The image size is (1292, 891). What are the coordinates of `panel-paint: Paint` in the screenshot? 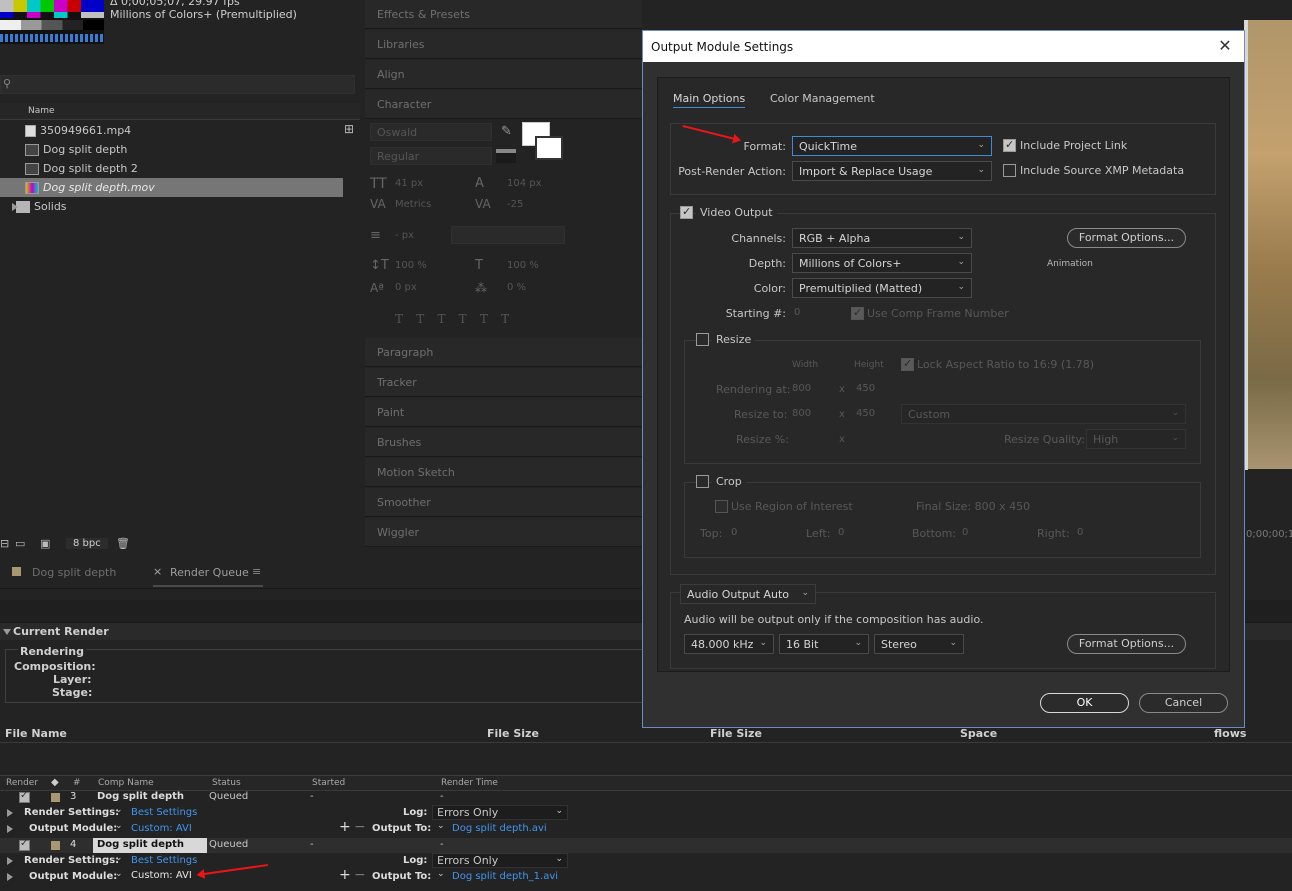 It's located at (503, 412).